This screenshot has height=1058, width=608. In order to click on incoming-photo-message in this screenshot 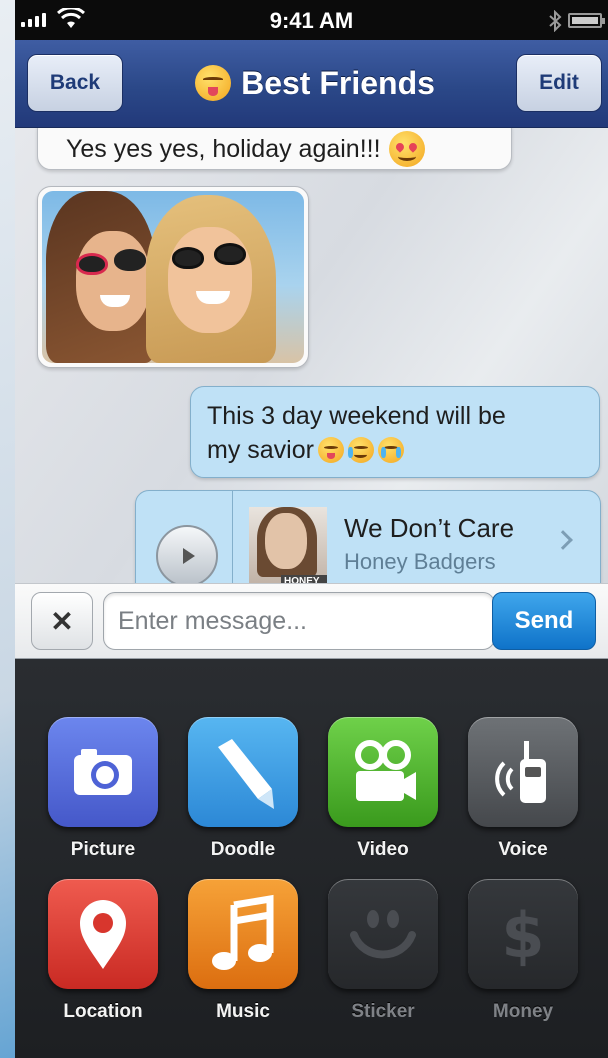, I will do `click(173, 277)`.